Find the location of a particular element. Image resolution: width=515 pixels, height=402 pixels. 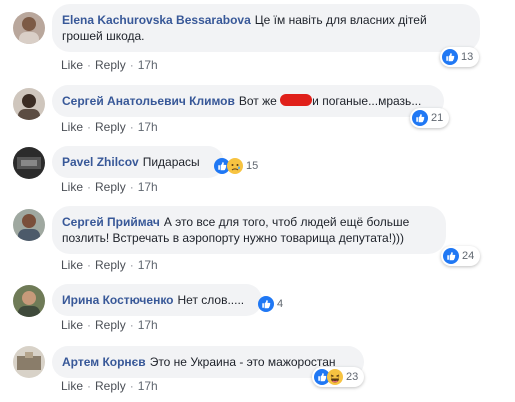

reaction-summary: 4 is located at coordinates (270, 304).